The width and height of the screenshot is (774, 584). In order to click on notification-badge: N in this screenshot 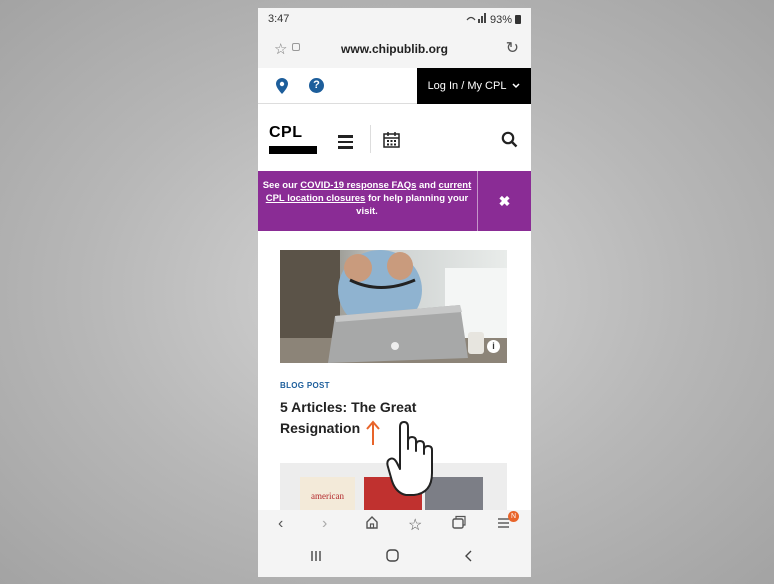, I will do `click(513, 516)`.